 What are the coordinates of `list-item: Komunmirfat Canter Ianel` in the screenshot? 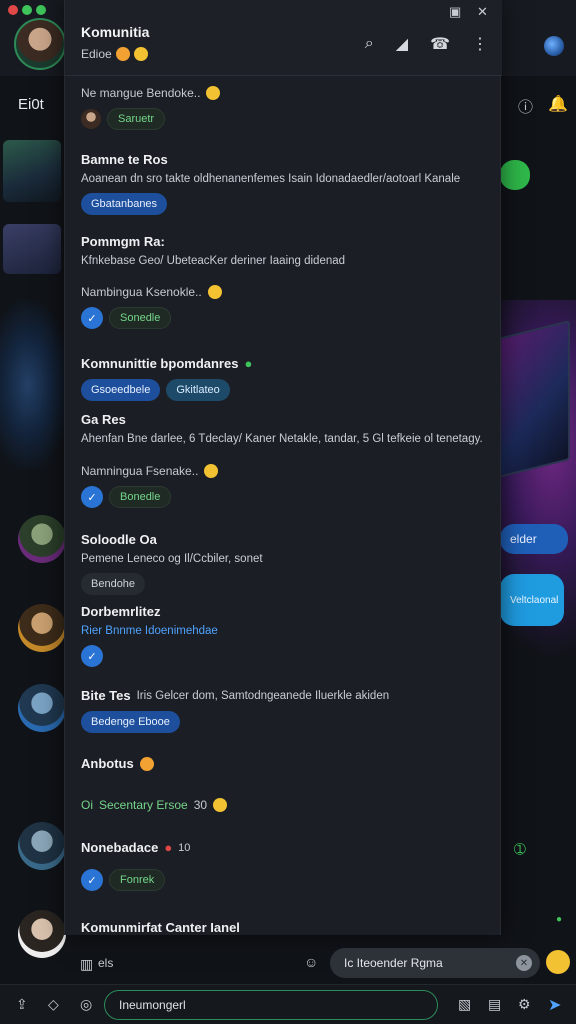 It's located at (283, 927).